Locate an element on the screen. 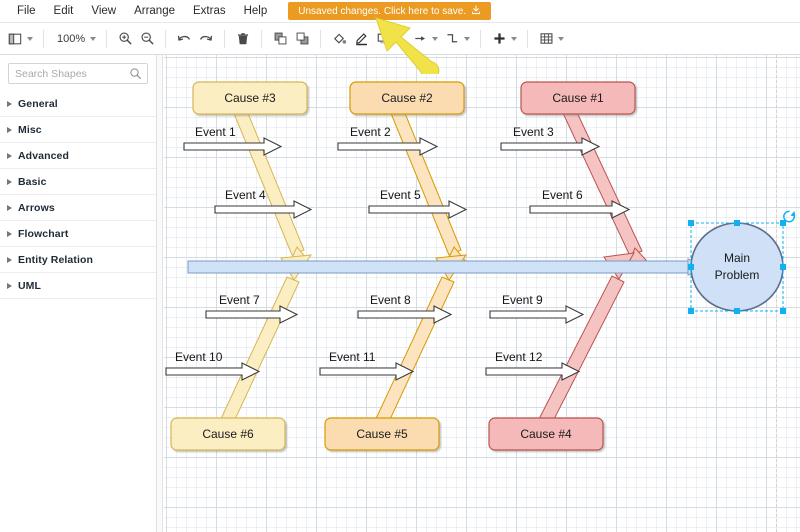 The height and width of the screenshot is (532, 800). insert-dropdown-caret is located at coordinates (514, 38).